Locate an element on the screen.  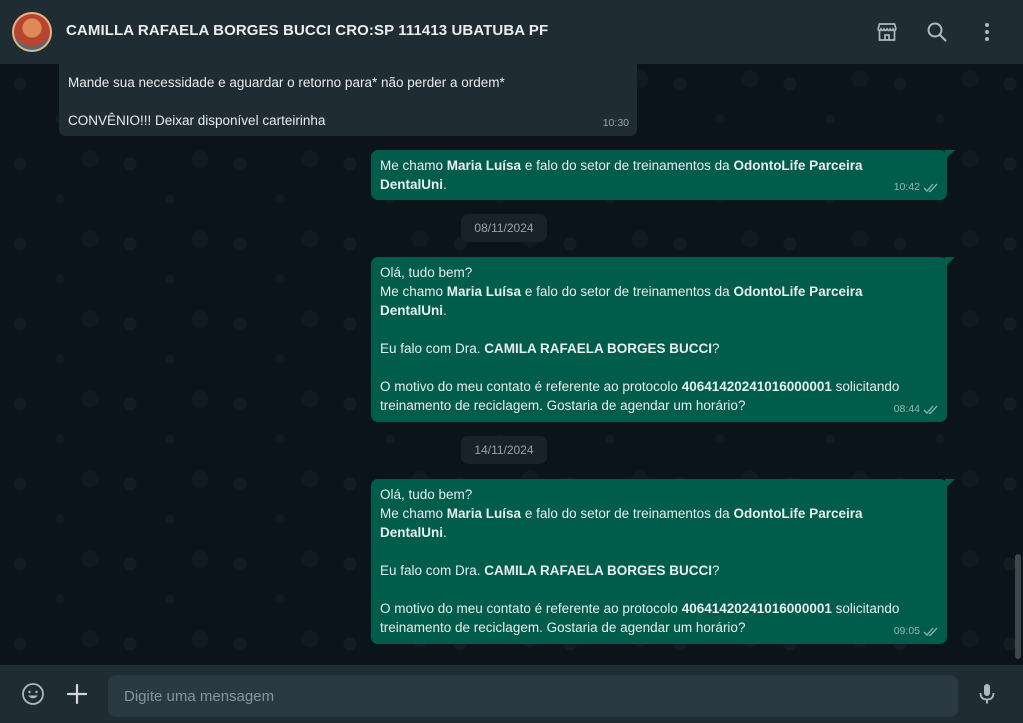
message-time: 10:42 is located at coordinates (906, 187).